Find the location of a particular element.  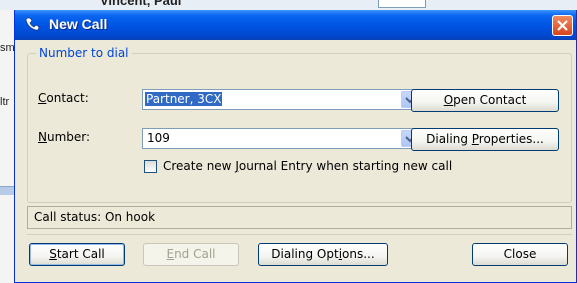

contact-value: Partner, 3CX is located at coordinates (184, 99).